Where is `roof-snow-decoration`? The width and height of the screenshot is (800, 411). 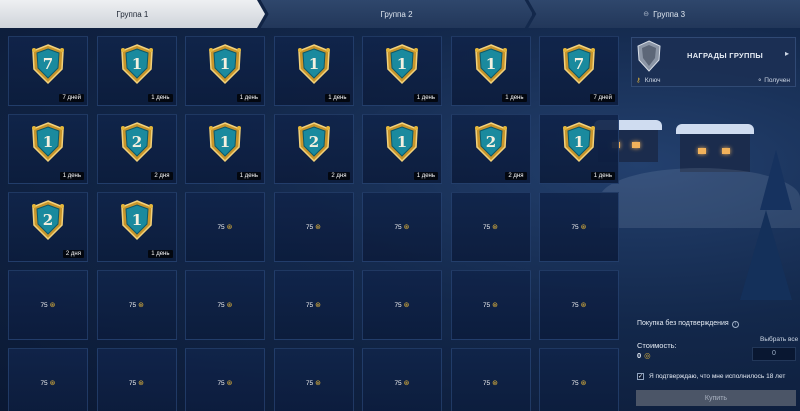 roof-snow-decoration is located at coordinates (715, 129).